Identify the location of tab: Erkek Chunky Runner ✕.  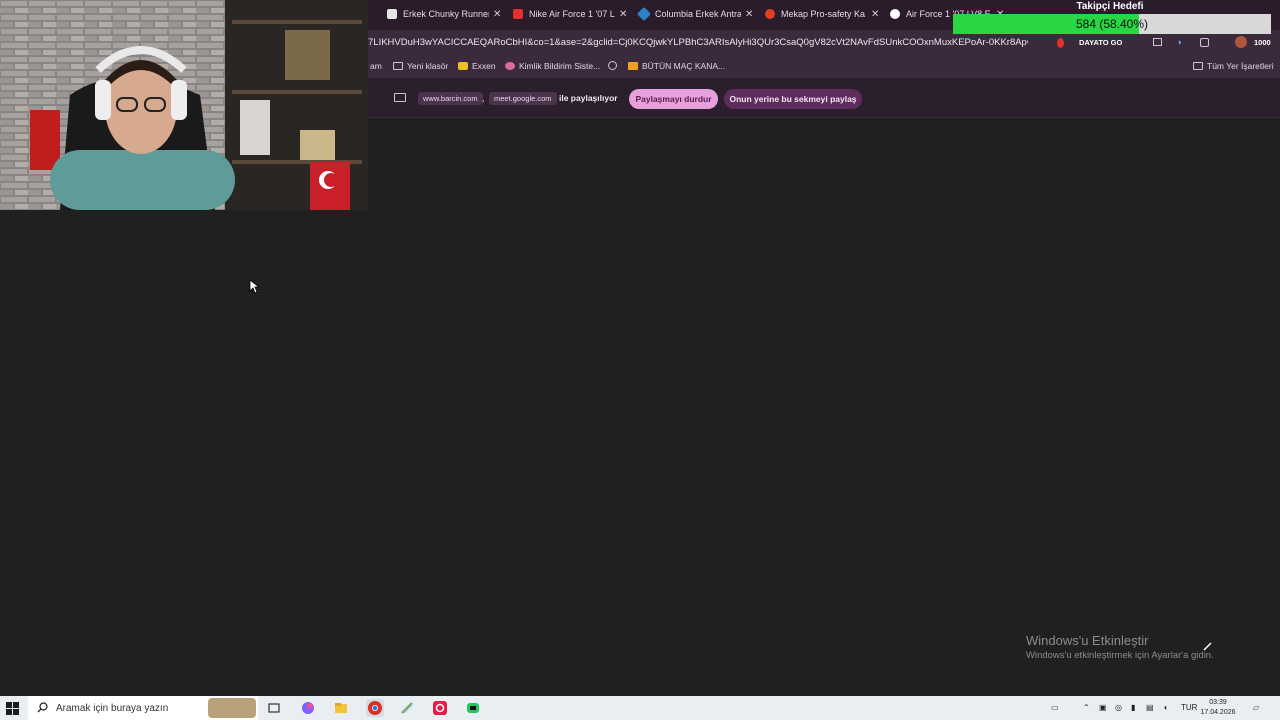
(444, 14).